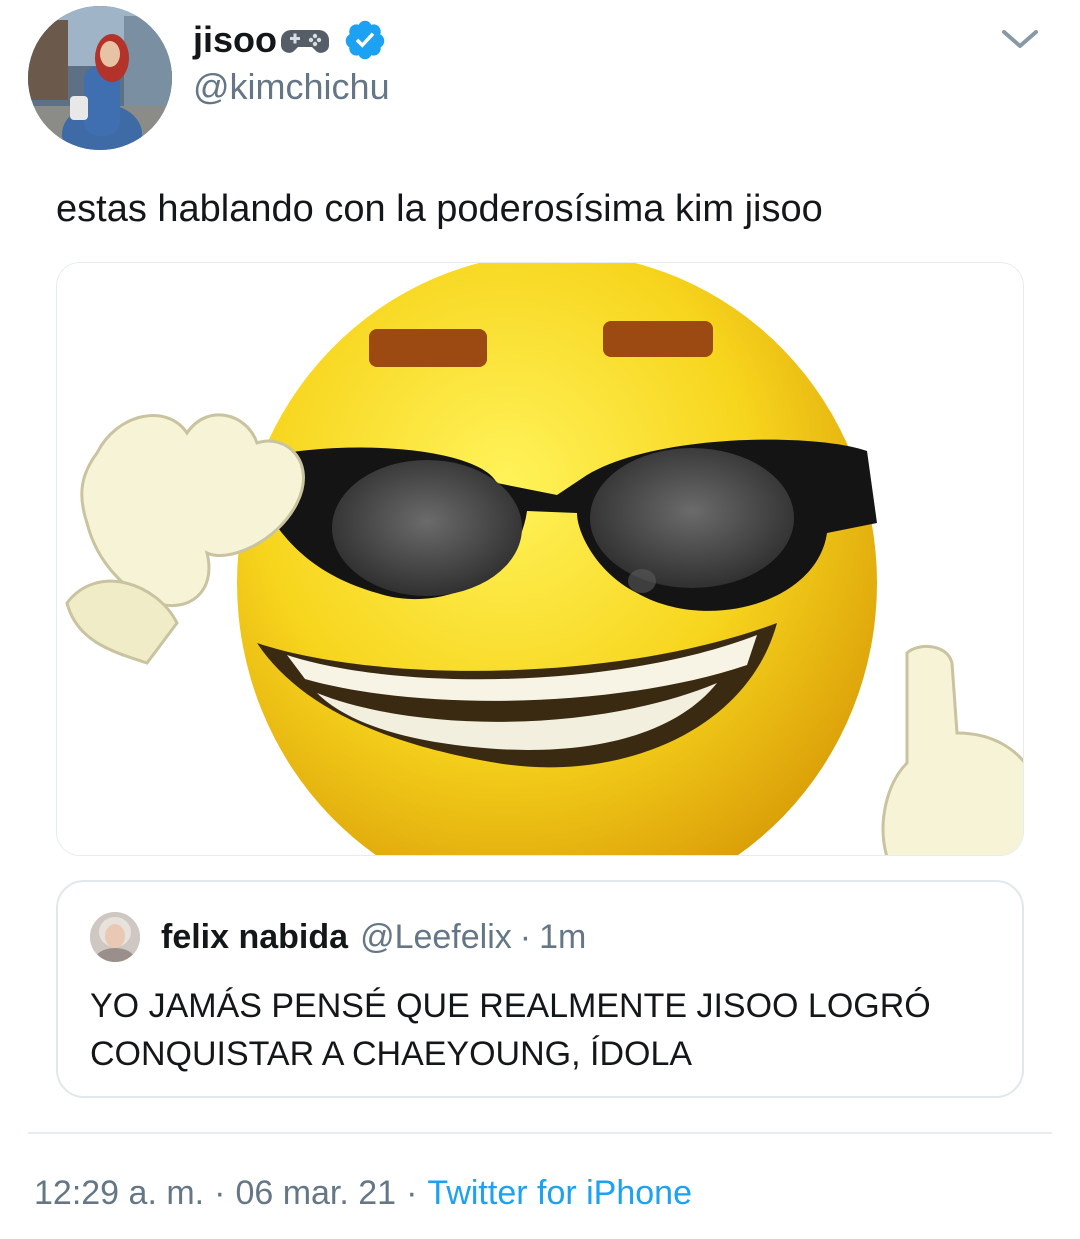 The image size is (1080, 1239). Describe the element at coordinates (315, 1193) in the screenshot. I see `tweet-date: 06 mar. 21` at that location.